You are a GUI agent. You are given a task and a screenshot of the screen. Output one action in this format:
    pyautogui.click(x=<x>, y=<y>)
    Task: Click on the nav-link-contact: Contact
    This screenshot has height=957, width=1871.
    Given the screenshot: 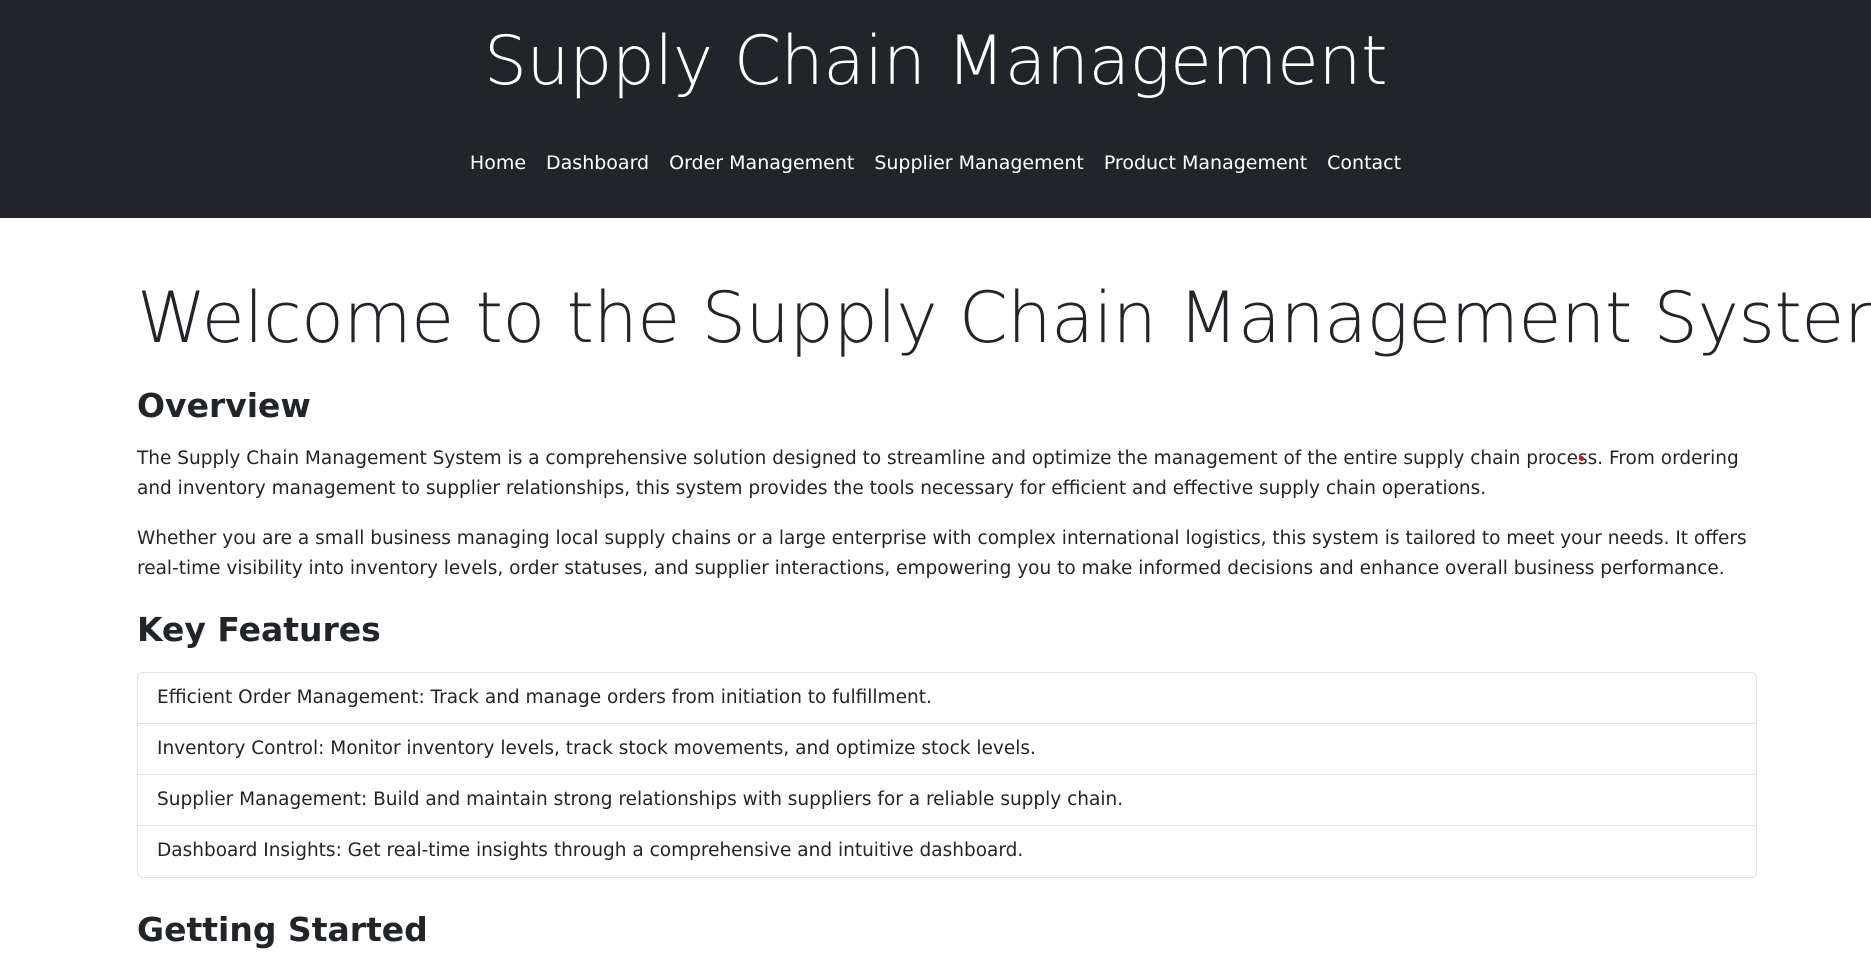 What is the action you would take?
    pyautogui.click(x=1364, y=163)
    